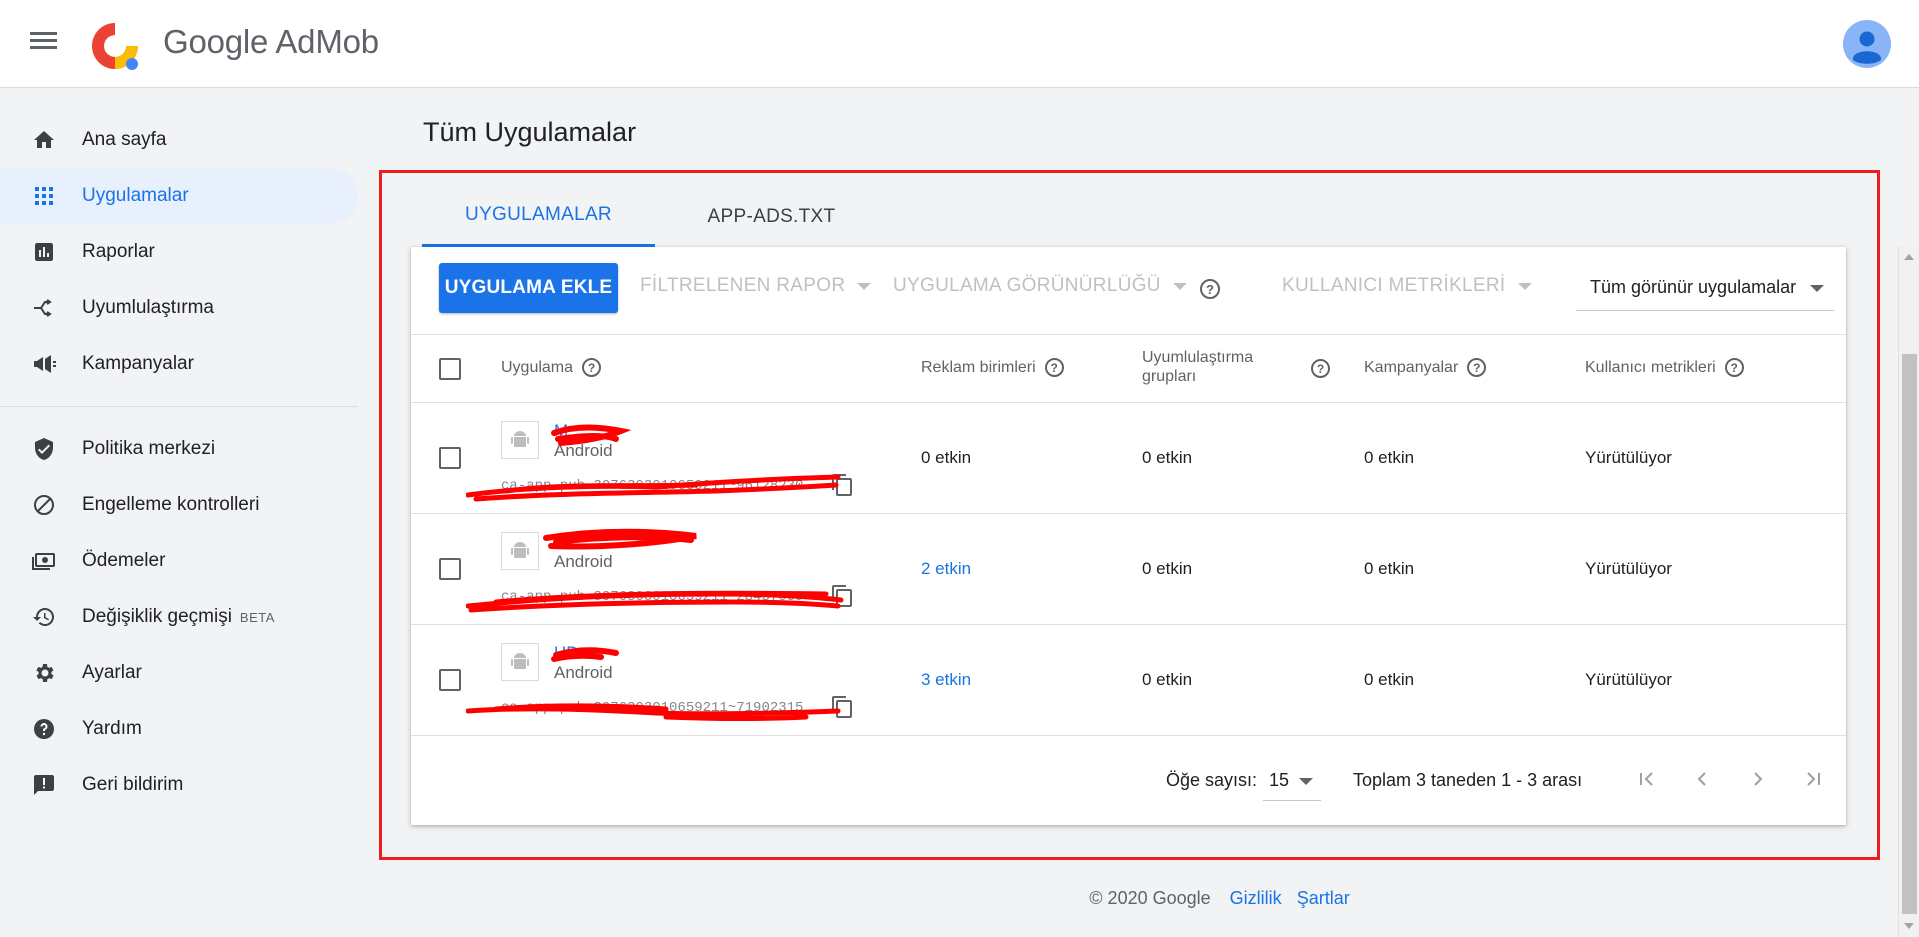  I want to click on scroll-down-arrow-icon, so click(1909, 926).